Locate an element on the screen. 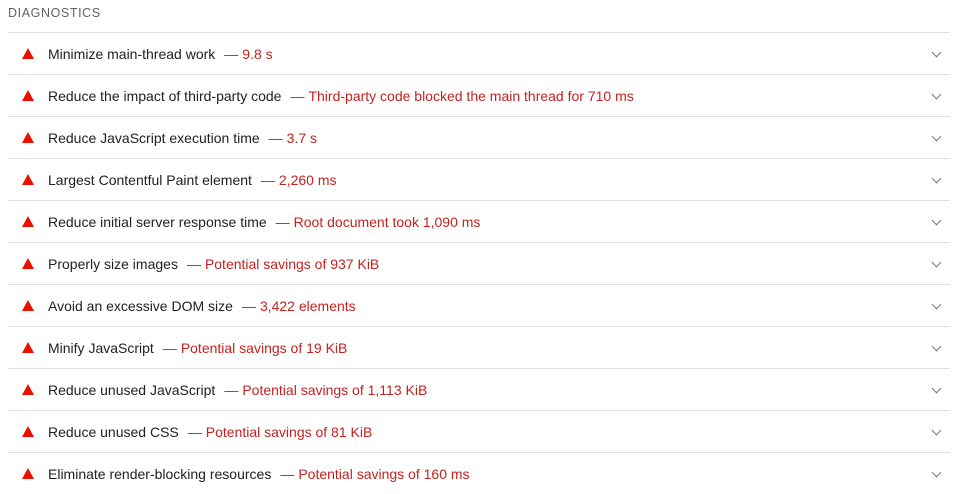  audit-display-value: 9.8 s is located at coordinates (257, 54).